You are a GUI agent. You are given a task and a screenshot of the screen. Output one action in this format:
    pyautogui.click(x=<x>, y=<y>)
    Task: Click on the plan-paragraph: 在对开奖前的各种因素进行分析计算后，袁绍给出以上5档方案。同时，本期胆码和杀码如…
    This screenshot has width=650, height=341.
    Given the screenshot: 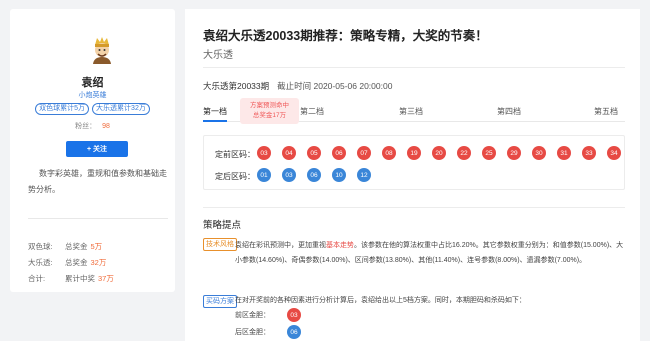 What is the action you would take?
    pyautogui.click(x=380, y=300)
    